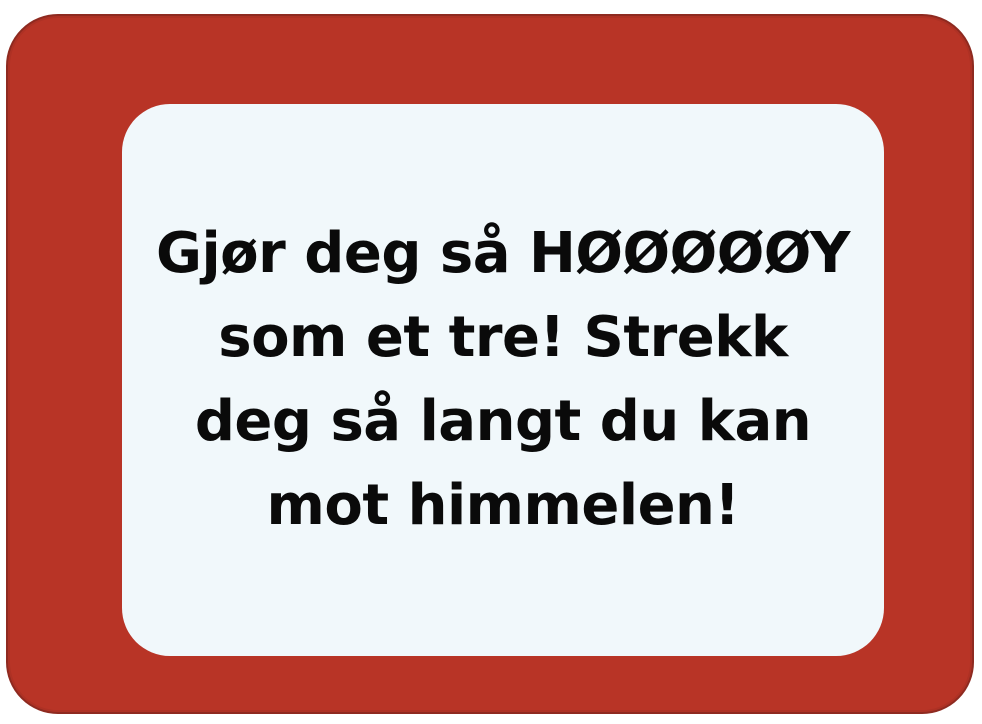 This screenshot has height=724, width=982. What do you see at coordinates (503, 505) in the screenshot?
I see `card-message-line-4: mot himmelen!` at bounding box center [503, 505].